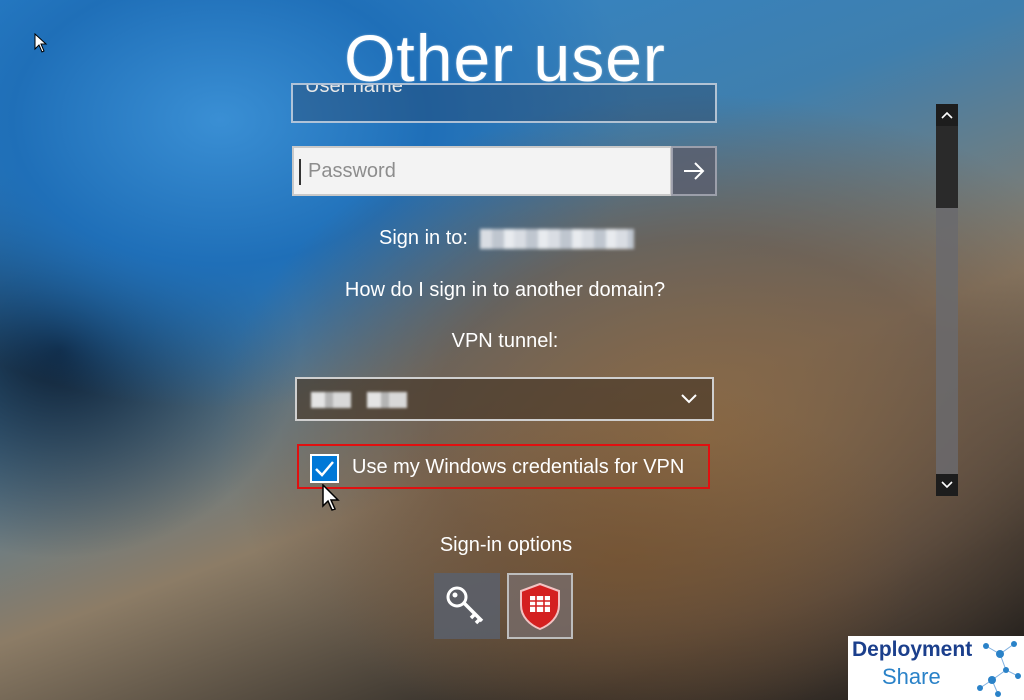  Describe the element at coordinates (947, 341) in the screenshot. I see `scrollbar-track` at that location.